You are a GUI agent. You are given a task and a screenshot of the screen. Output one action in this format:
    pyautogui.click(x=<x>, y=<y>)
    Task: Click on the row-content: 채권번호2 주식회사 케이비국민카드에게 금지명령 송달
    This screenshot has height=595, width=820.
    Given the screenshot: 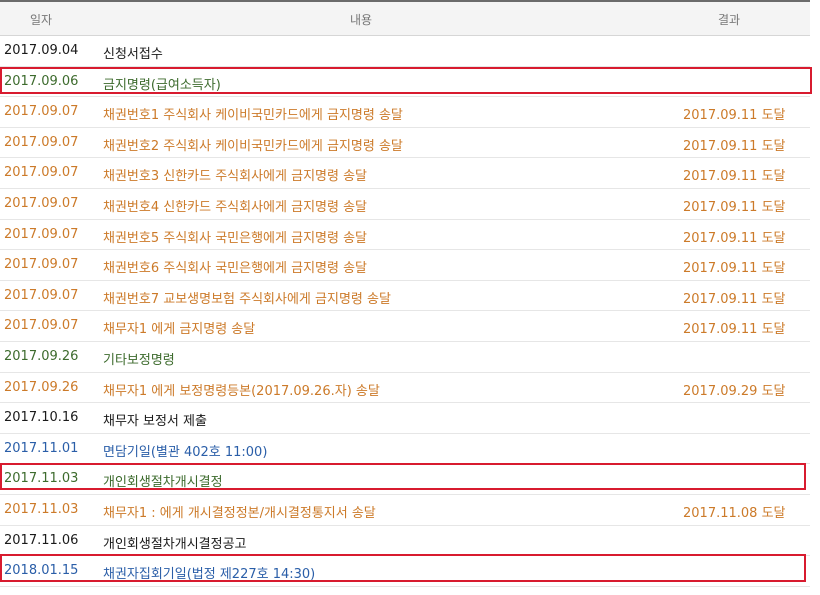 What is the action you would take?
    pyautogui.click(x=253, y=146)
    